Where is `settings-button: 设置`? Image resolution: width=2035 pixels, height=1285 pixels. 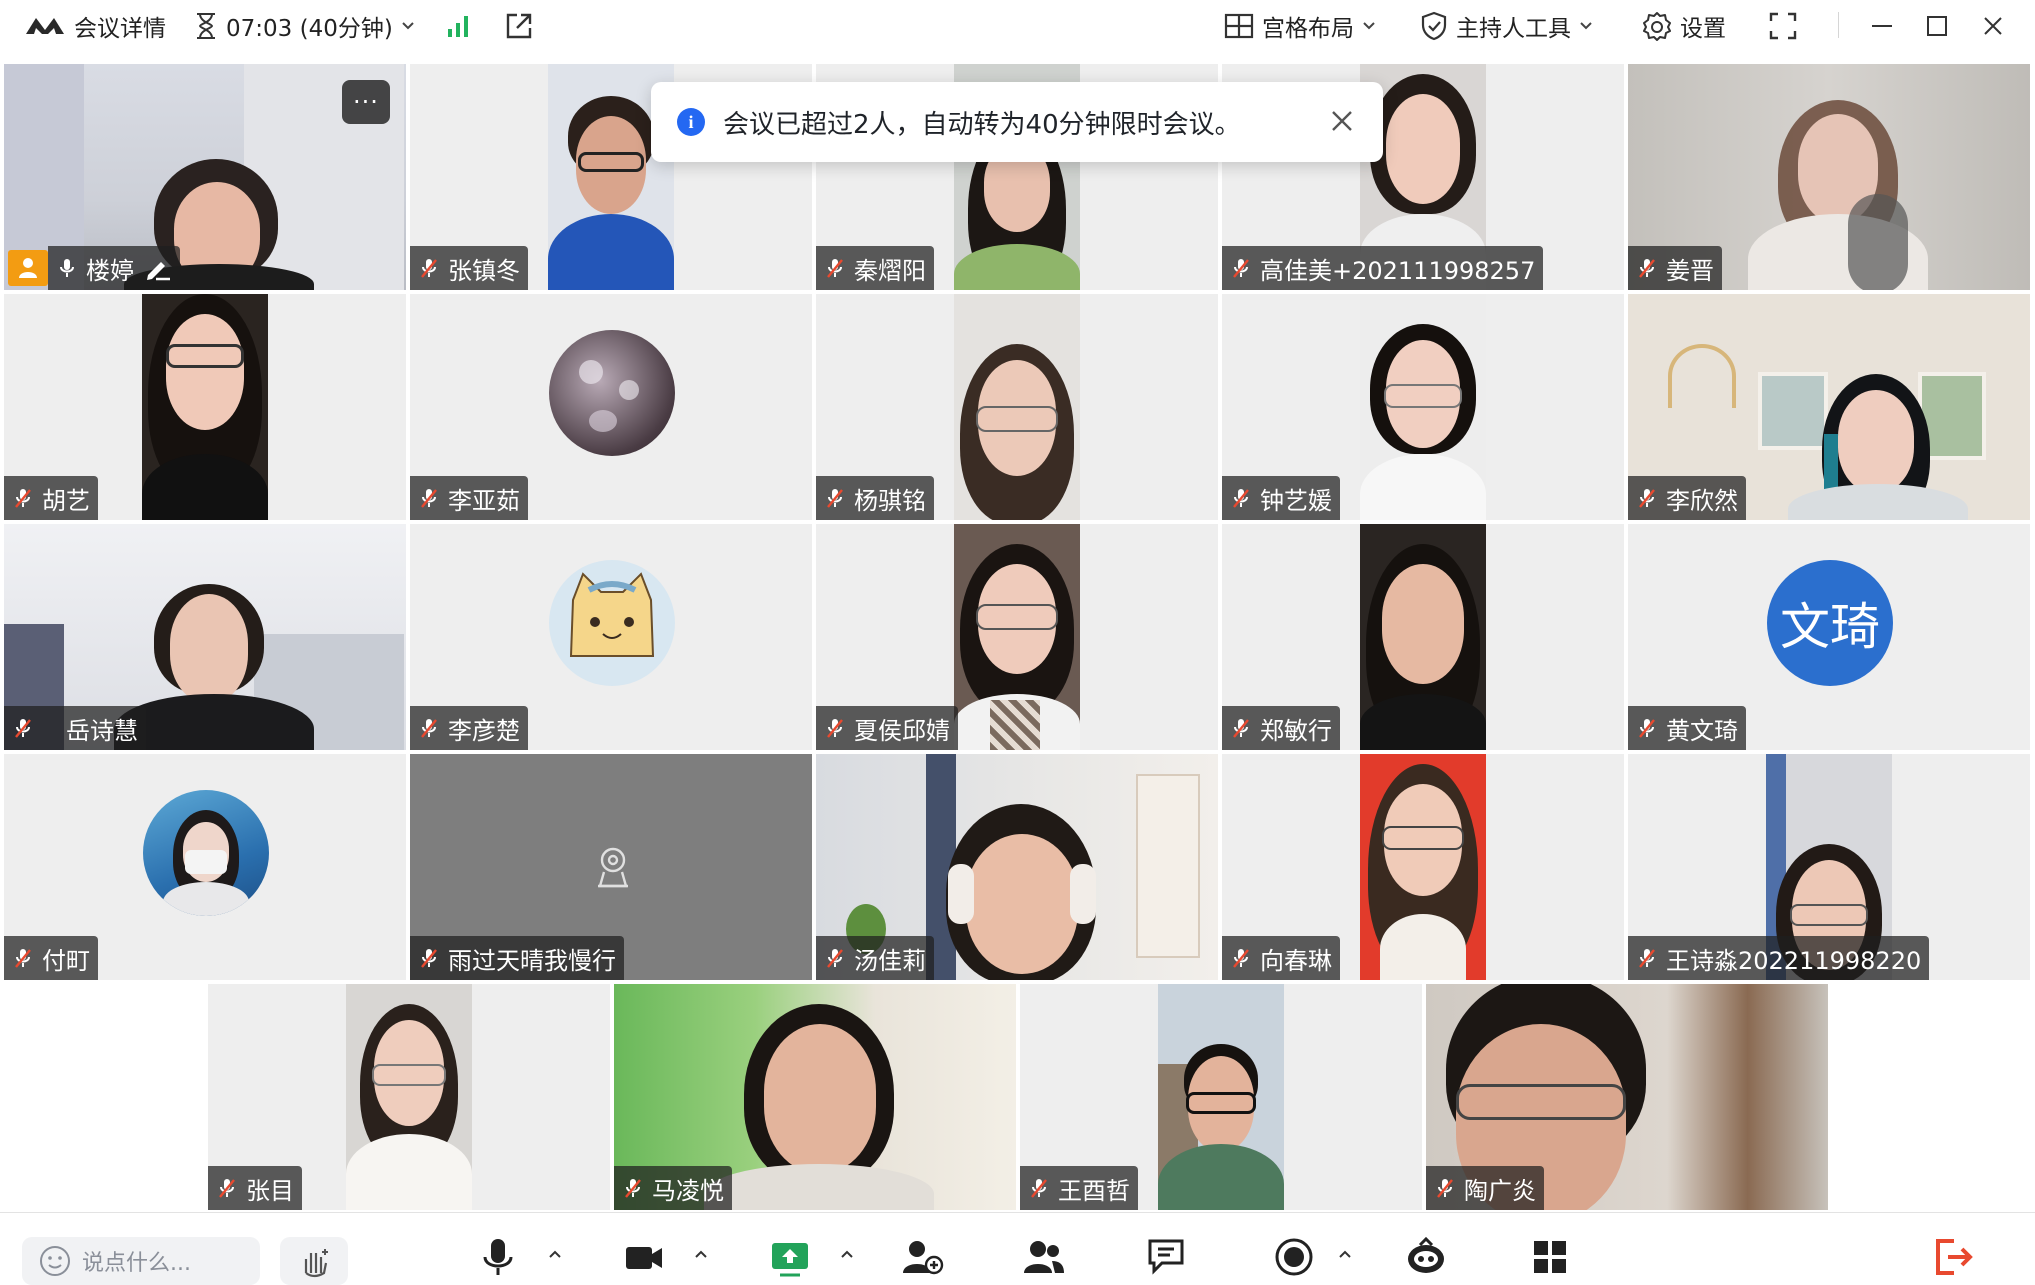
settings-button: 设置 is located at coordinates (1684, 26).